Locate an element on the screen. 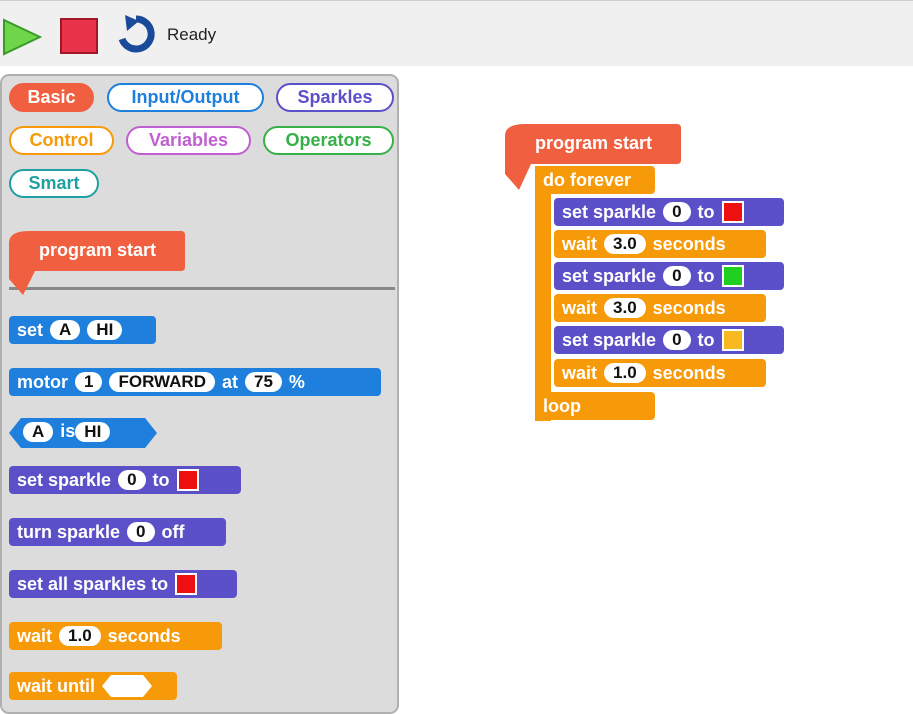  palette-program-start-block: program start is located at coordinates (97, 263).